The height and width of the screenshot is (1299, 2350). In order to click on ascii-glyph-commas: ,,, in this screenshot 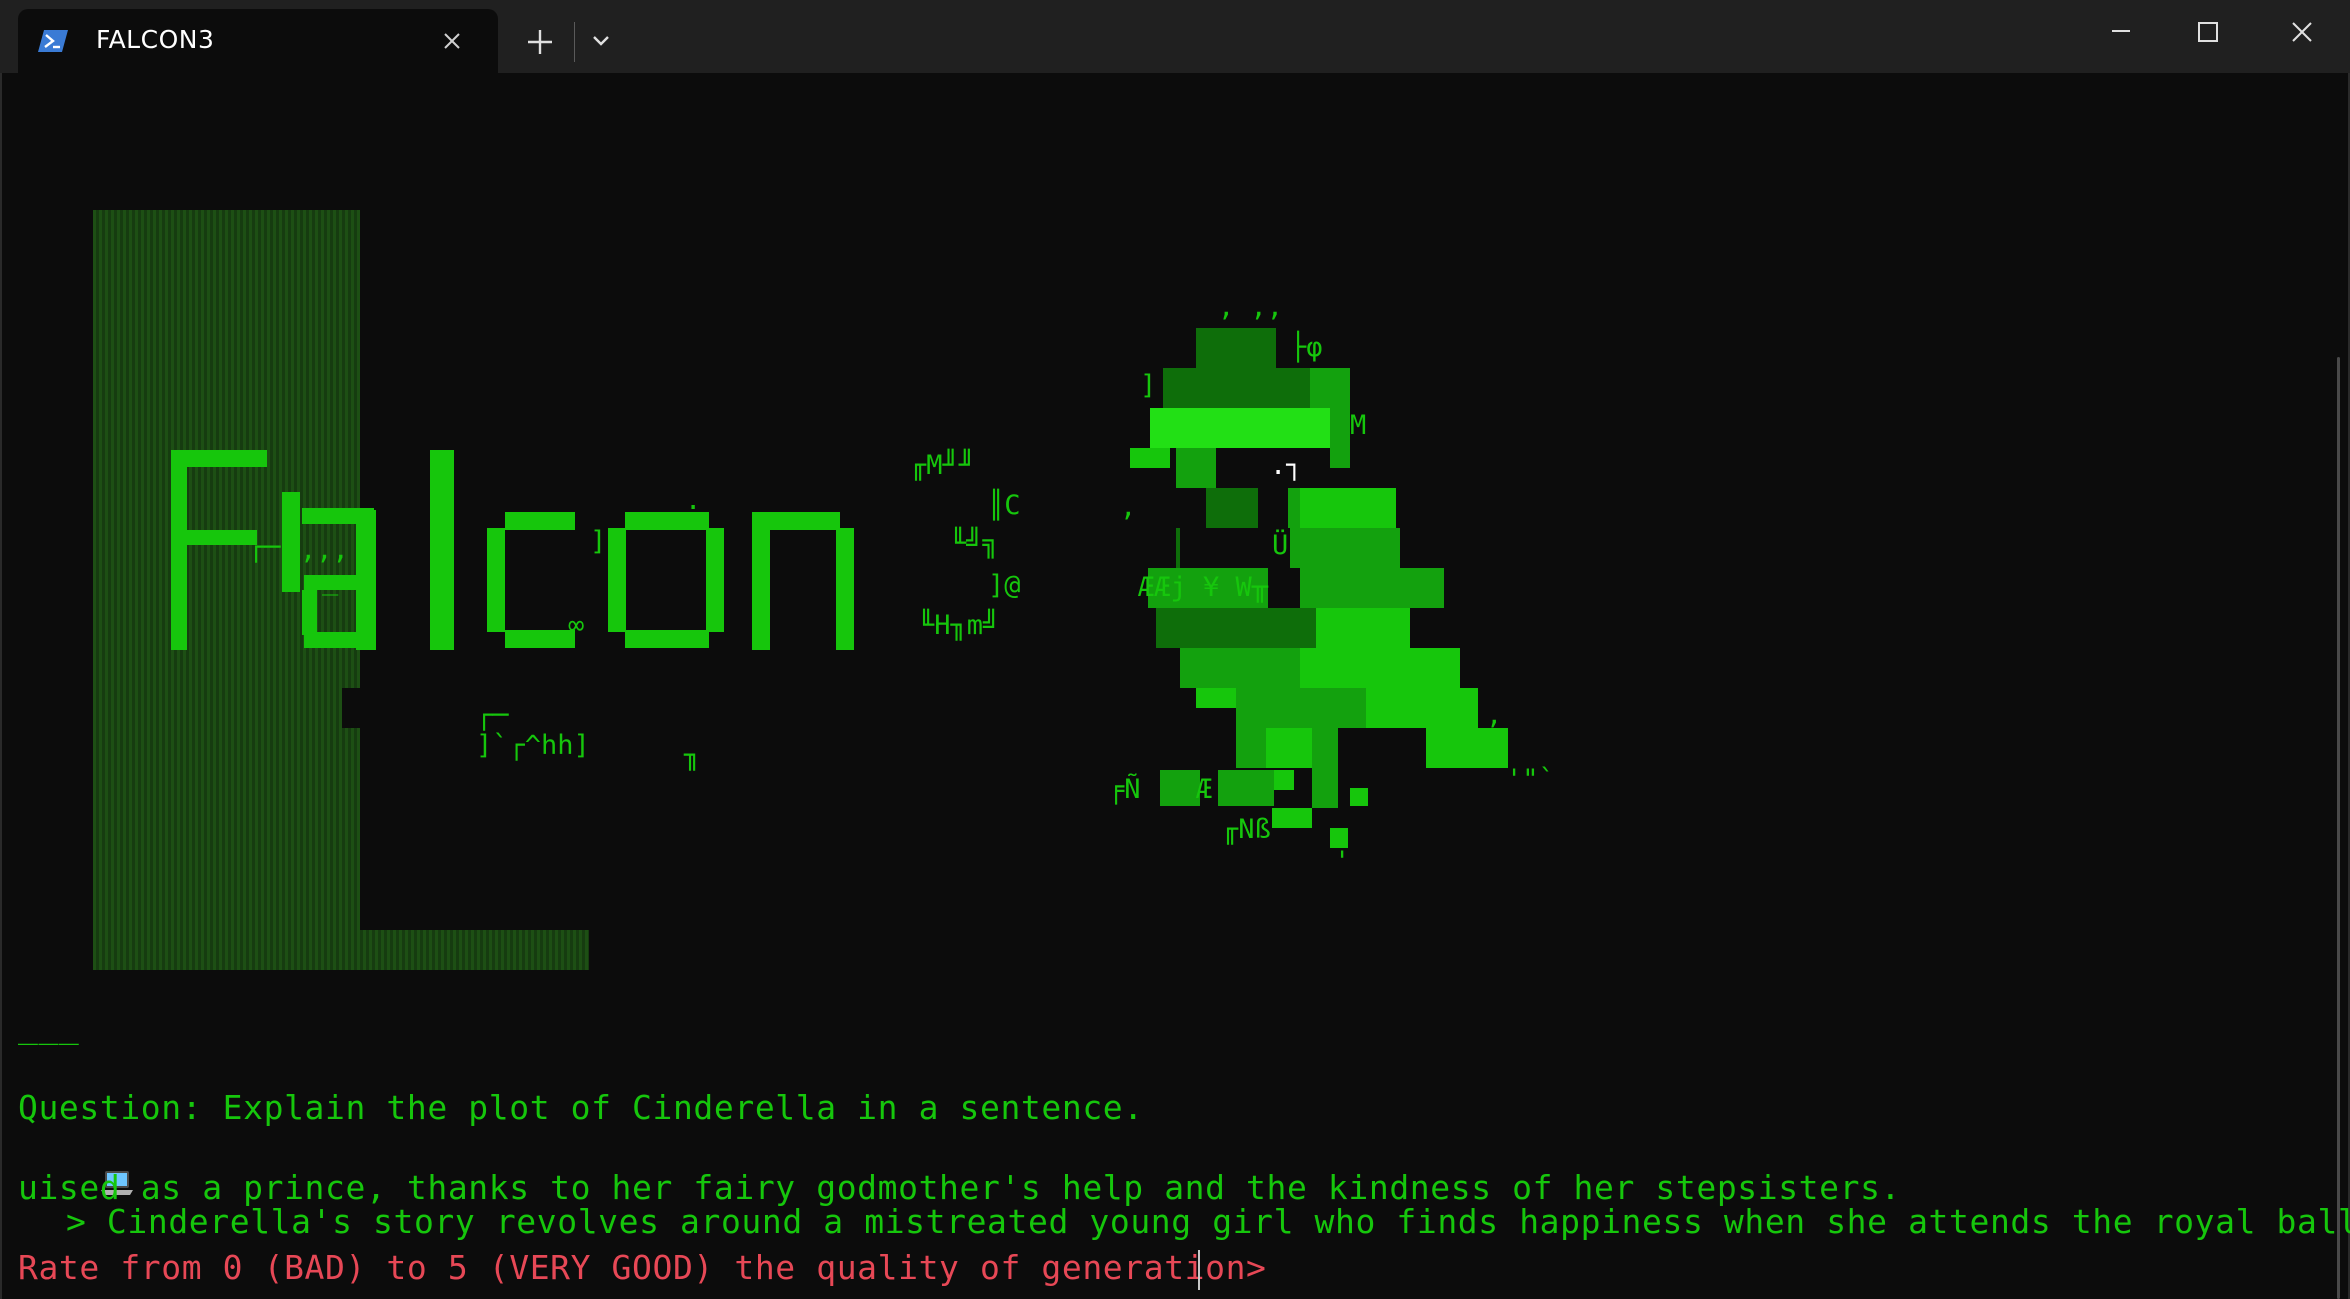, I will do `click(324, 550)`.